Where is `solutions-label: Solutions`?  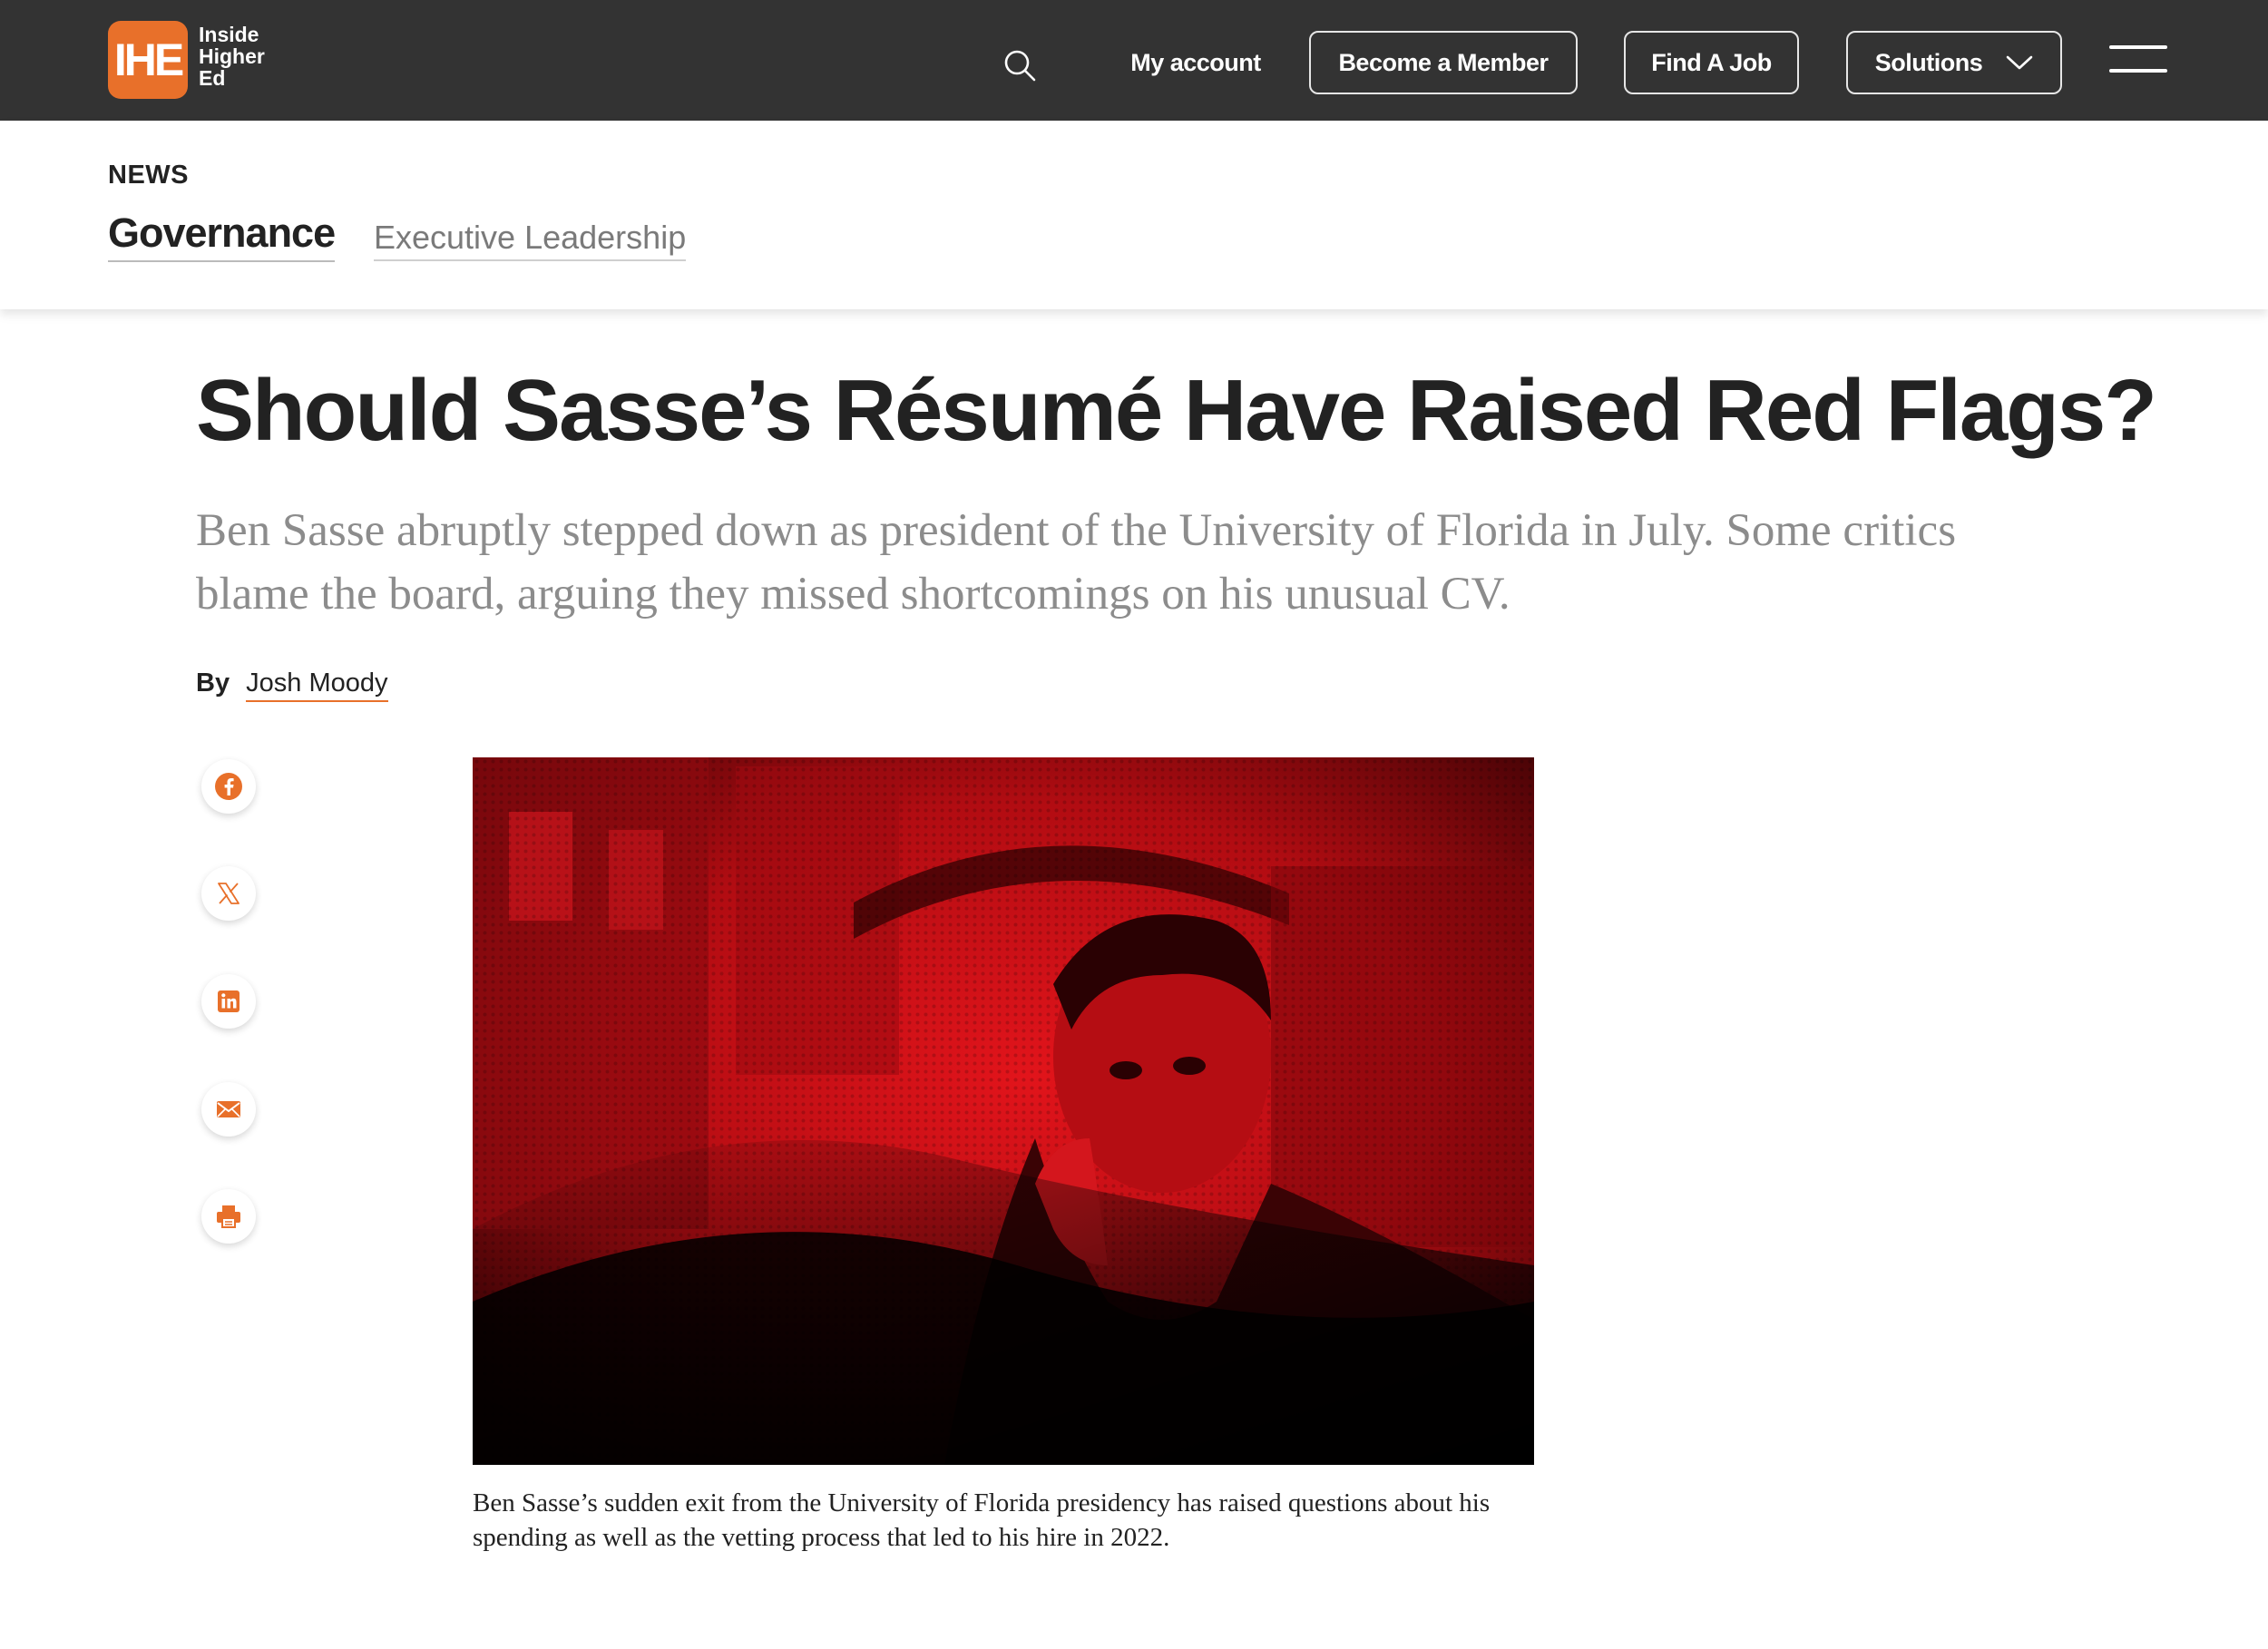
solutions-label: Solutions is located at coordinates (1928, 62).